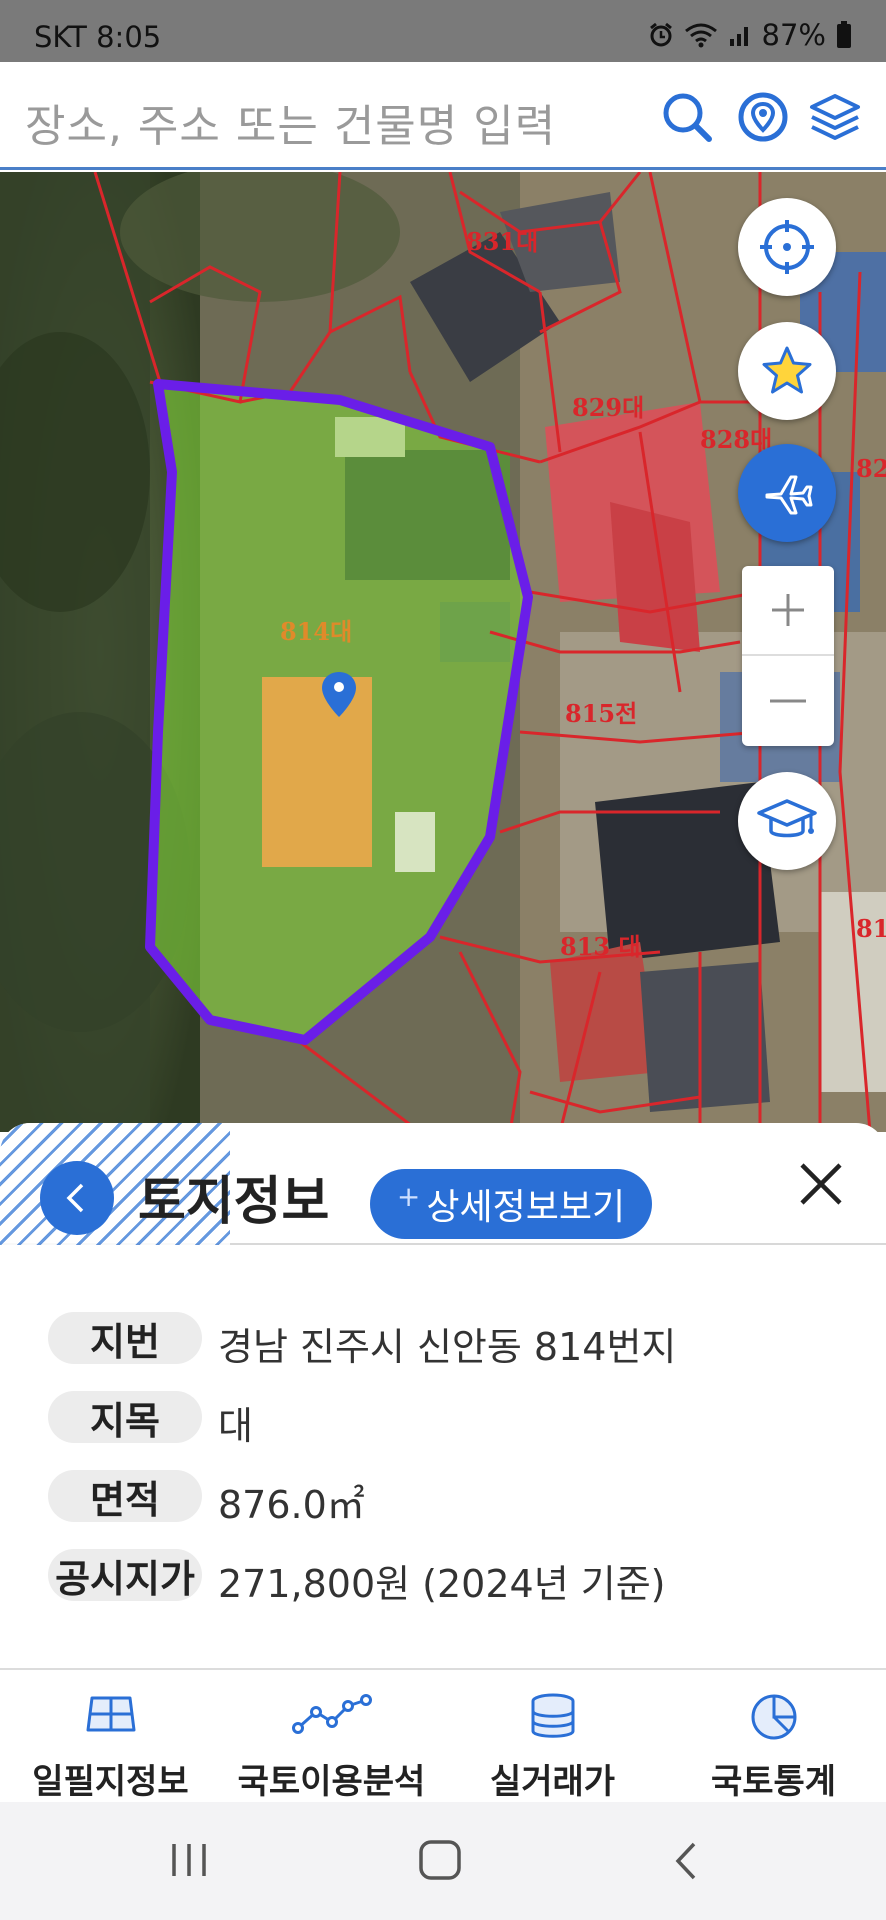 The height and width of the screenshot is (1920, 886). What do you see at coordinates (125, 1496) in the screenshot?
I see `info-label: 면적` at bounding box center [125, 1496].